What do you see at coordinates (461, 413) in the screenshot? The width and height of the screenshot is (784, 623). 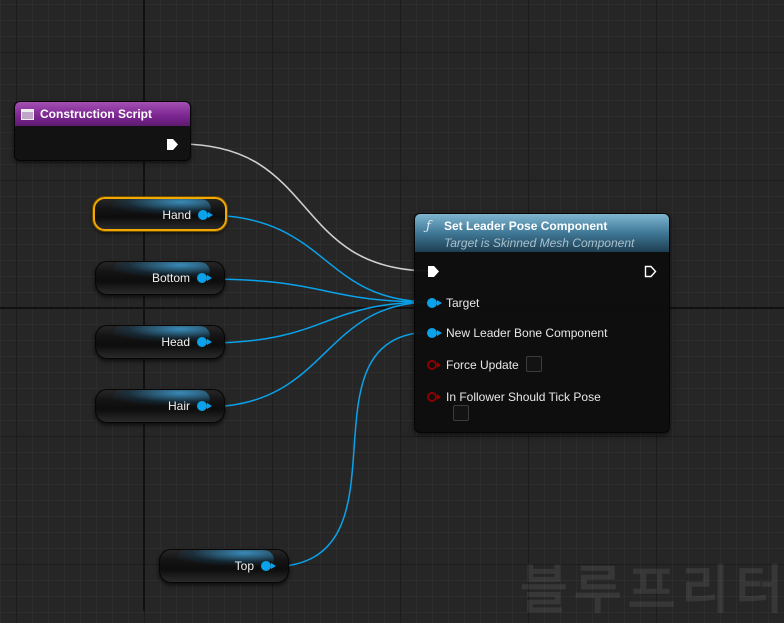 I see `follower-tick-checkbox` at bounding box center [461, 413].